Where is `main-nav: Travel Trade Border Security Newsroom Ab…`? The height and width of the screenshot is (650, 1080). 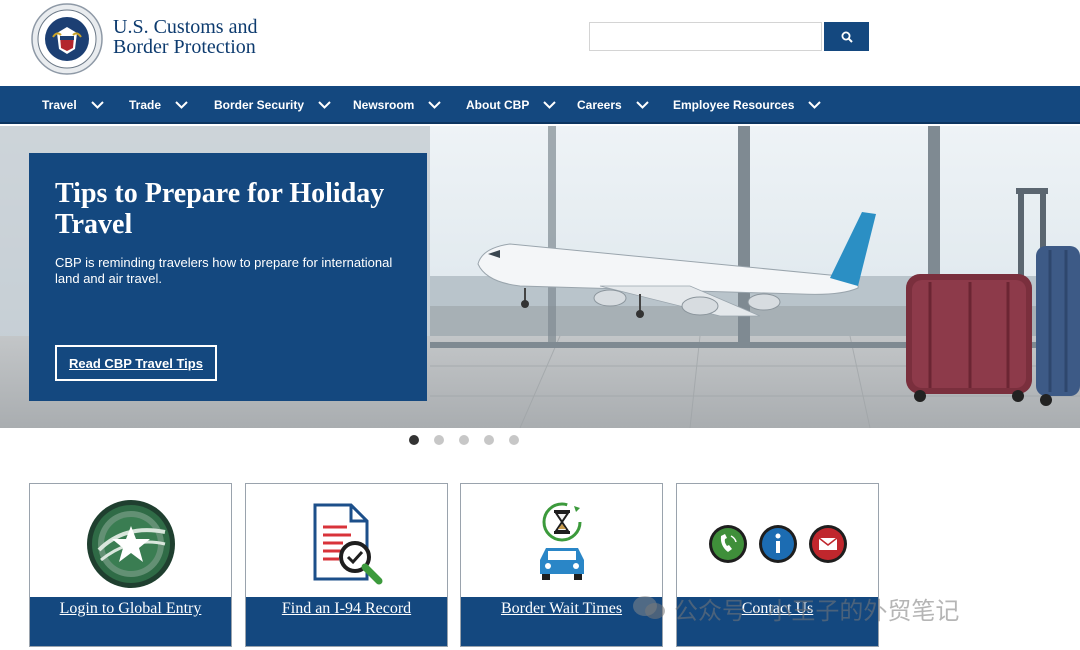
main-nav: Travel Trade Border Security Newsroom Ab… is located at coordinates (540, 105).